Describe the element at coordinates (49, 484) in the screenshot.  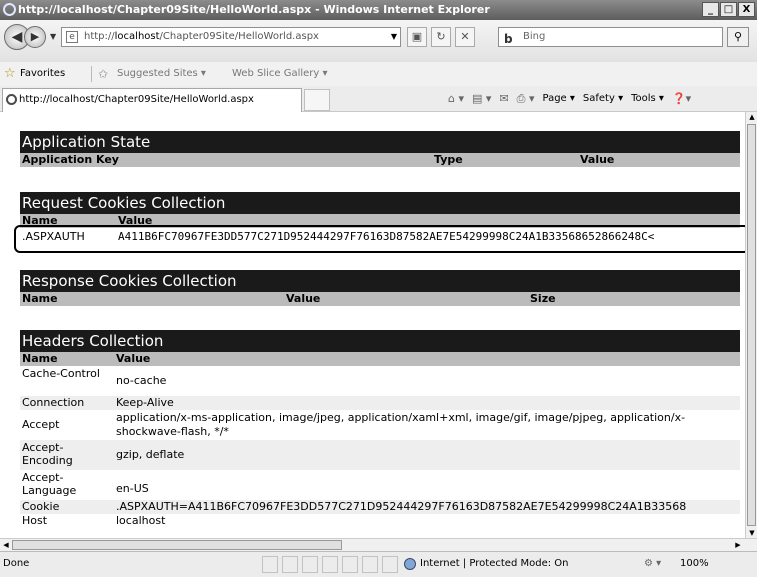
I see `header-name: Accept-Language` at that location.